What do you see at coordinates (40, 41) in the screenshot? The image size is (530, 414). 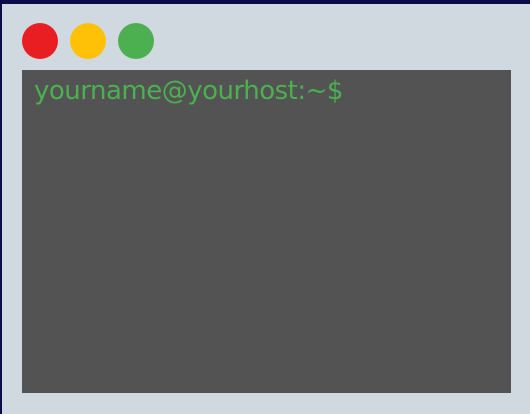 I see `close-button` at bounding box center [40, 41].